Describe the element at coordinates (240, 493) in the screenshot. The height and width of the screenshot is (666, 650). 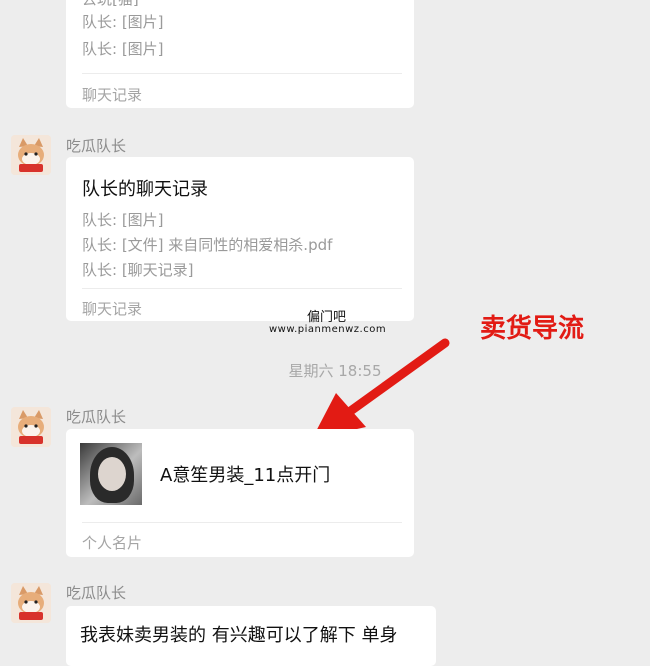
I see `contact-card: A意笙男装_11点开门 个人名片` at that location.